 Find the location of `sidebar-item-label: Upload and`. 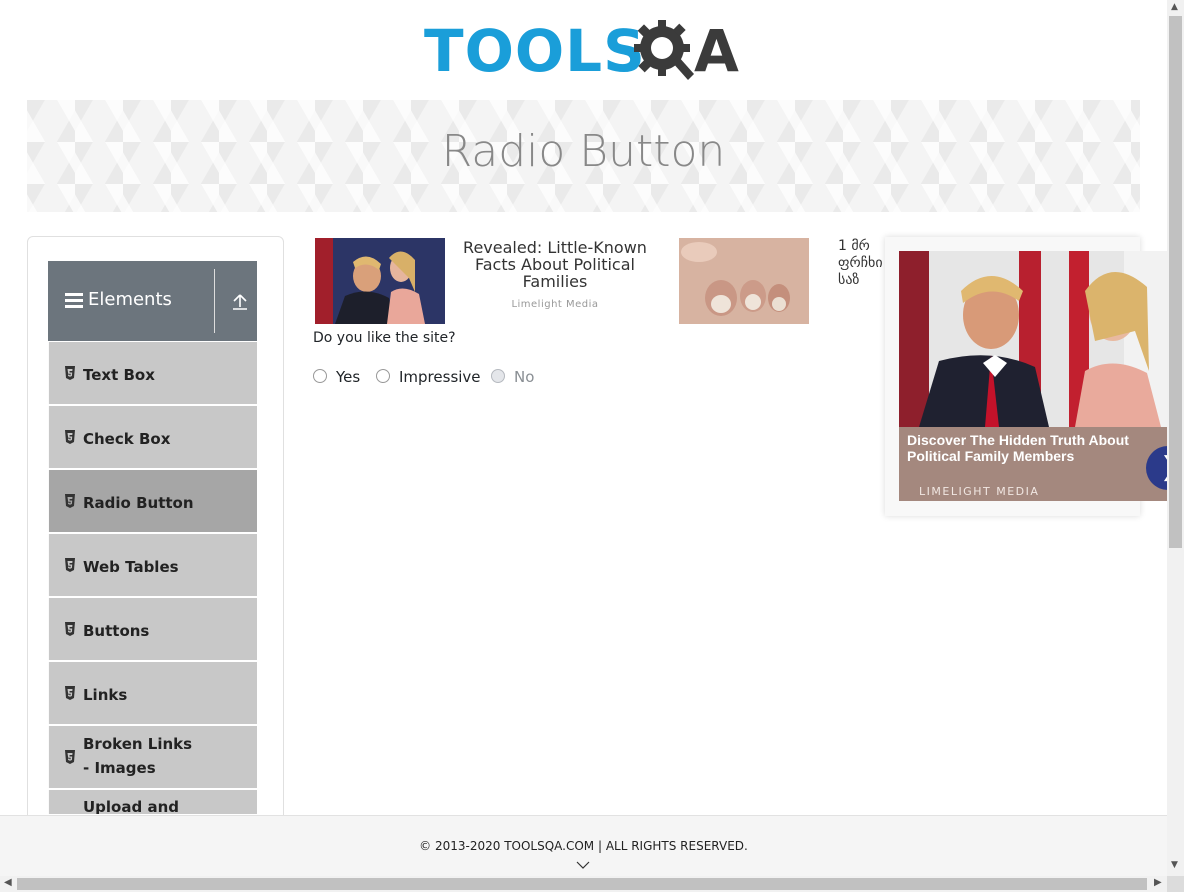

sidebar-item-label: Upload and is located at coordinates (131, 806).